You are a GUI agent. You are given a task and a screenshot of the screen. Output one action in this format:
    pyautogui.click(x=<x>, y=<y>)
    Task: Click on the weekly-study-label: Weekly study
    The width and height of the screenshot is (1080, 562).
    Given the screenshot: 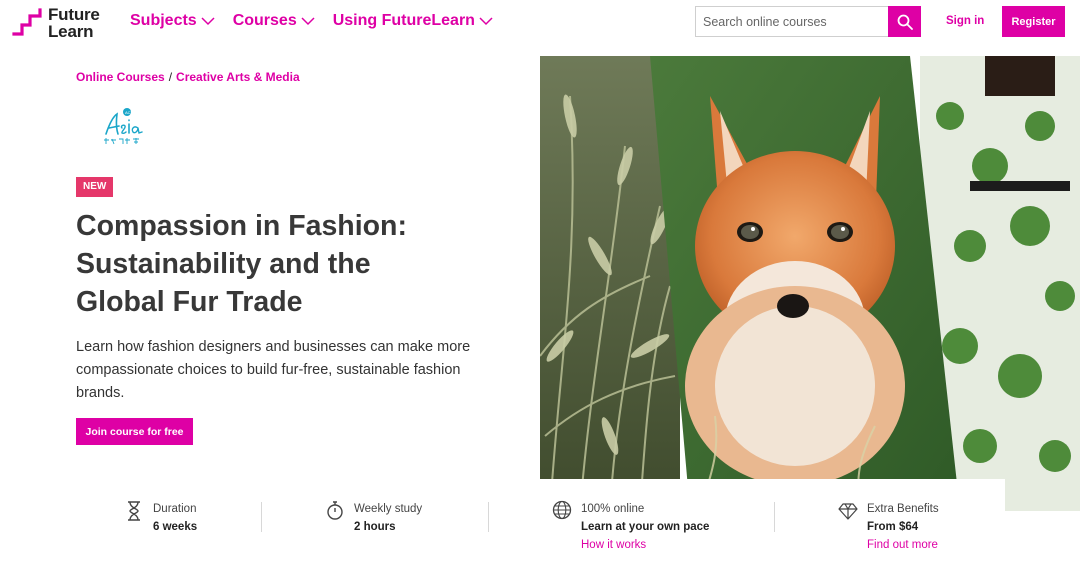 What is the action you would take?
    pyautogui.click(x=388, y=509)
    